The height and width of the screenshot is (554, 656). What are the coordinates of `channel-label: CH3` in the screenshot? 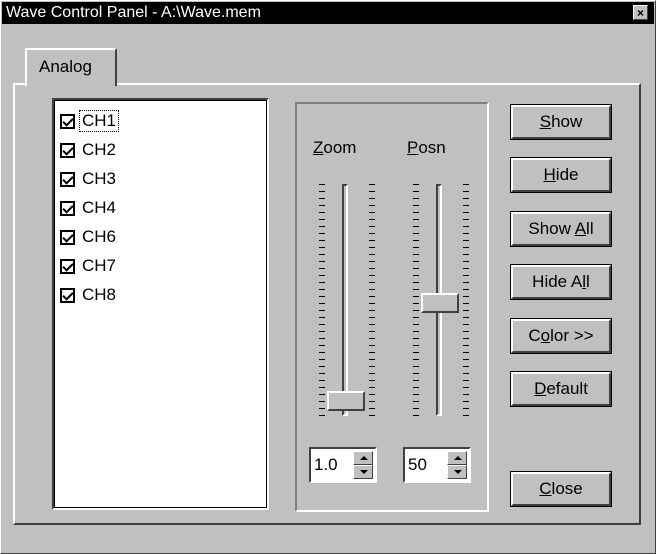 It's located at (99, 178).